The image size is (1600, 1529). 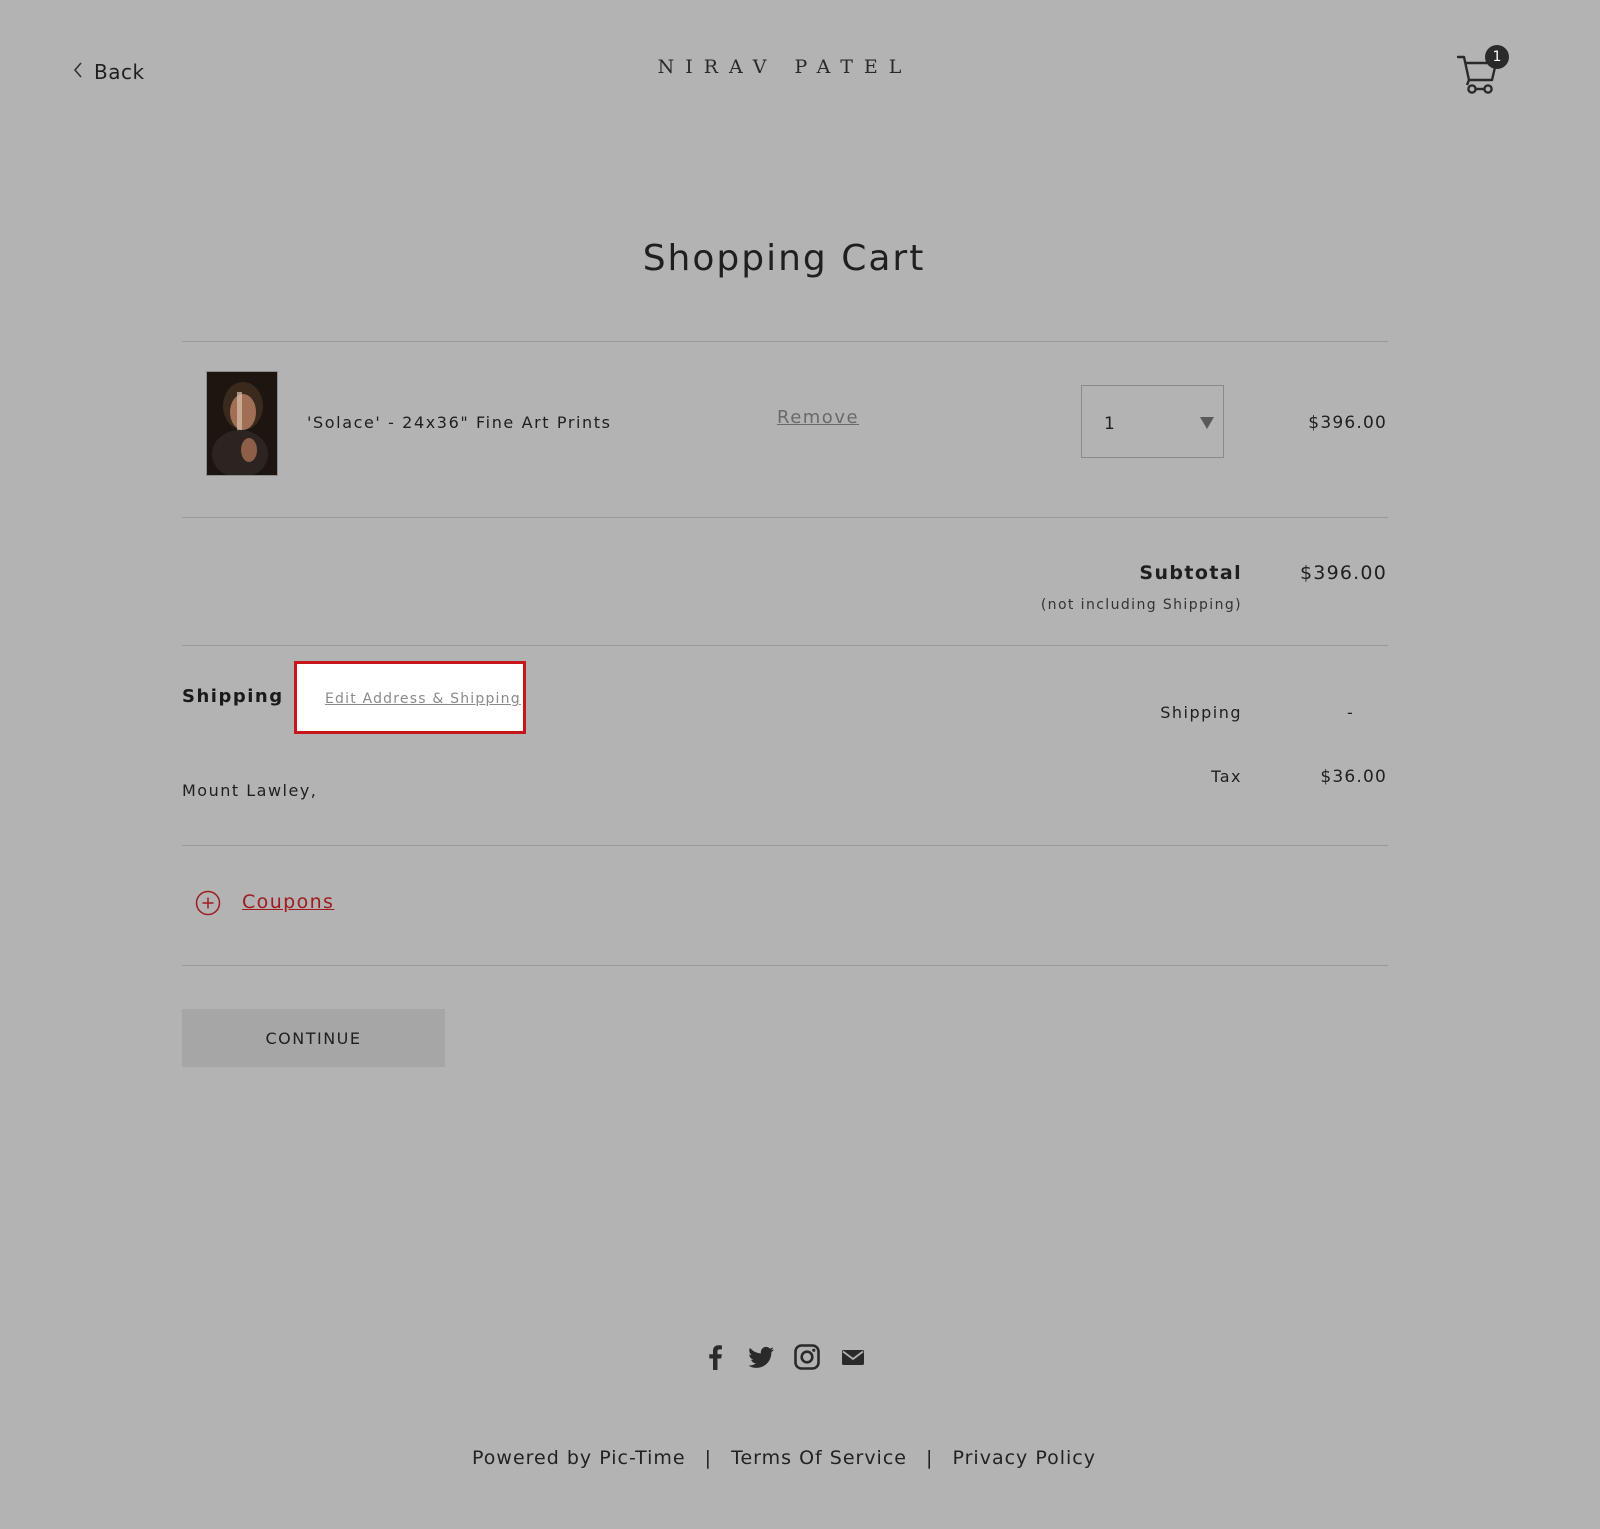 I want to click on social-links, so click(x=784, y=1357).